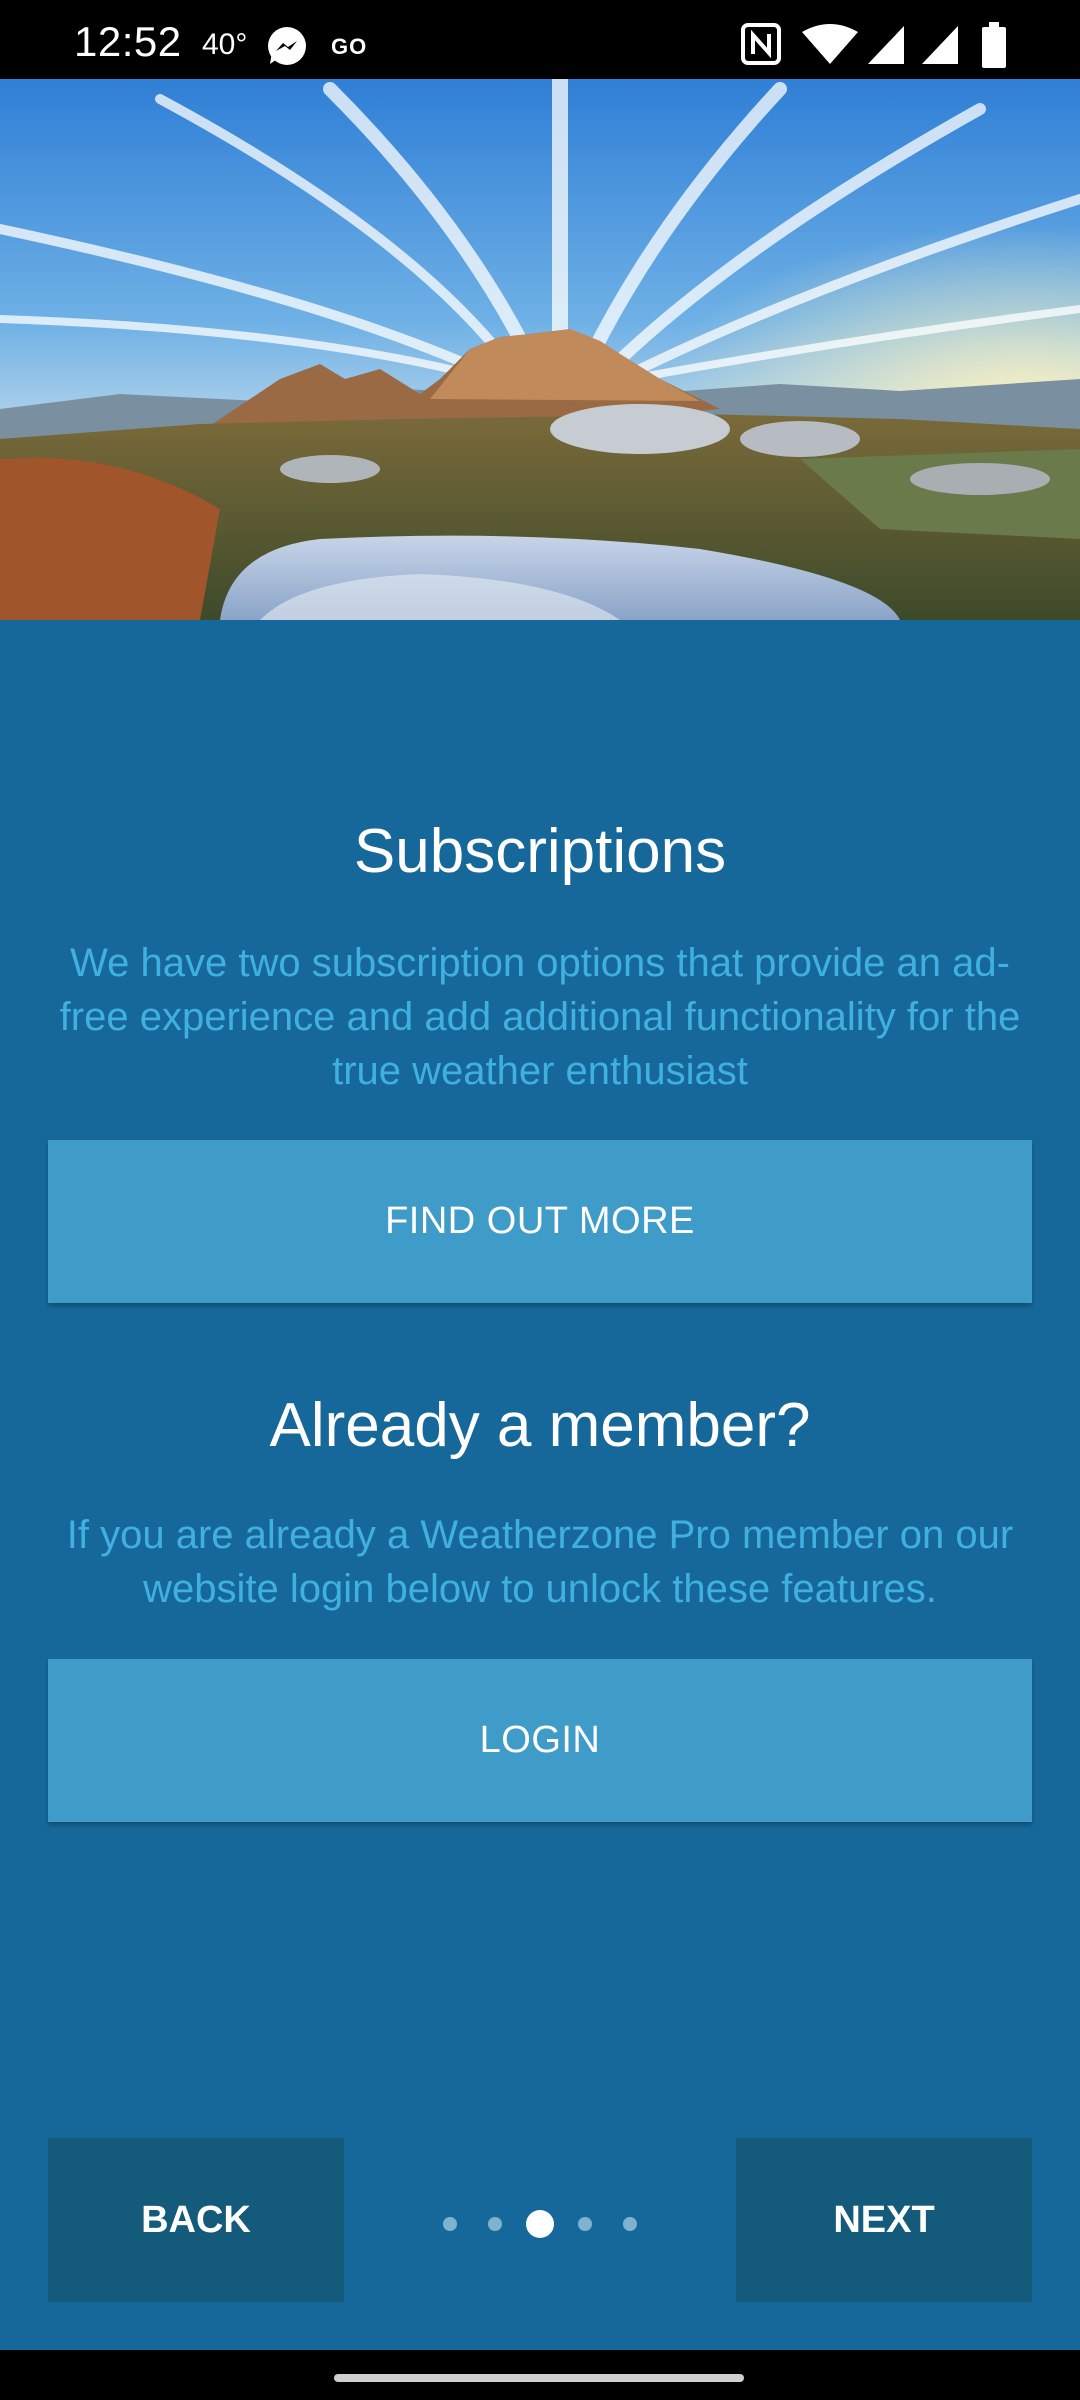  Describe the element at coordinates (287, 46) in the screenshot. I see `messenger-icon` at that location.